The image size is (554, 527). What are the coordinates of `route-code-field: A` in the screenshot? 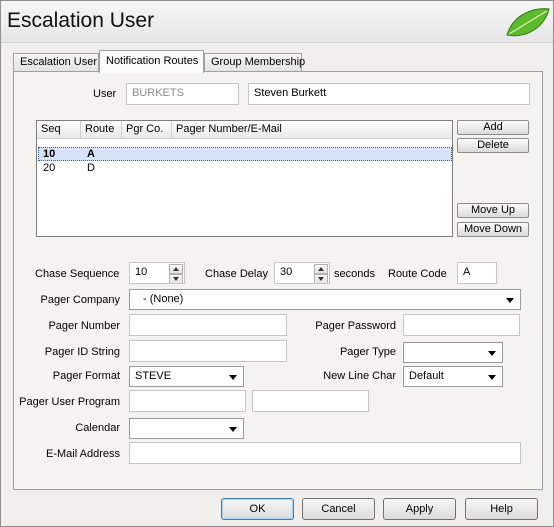 It's located at (477, 273).